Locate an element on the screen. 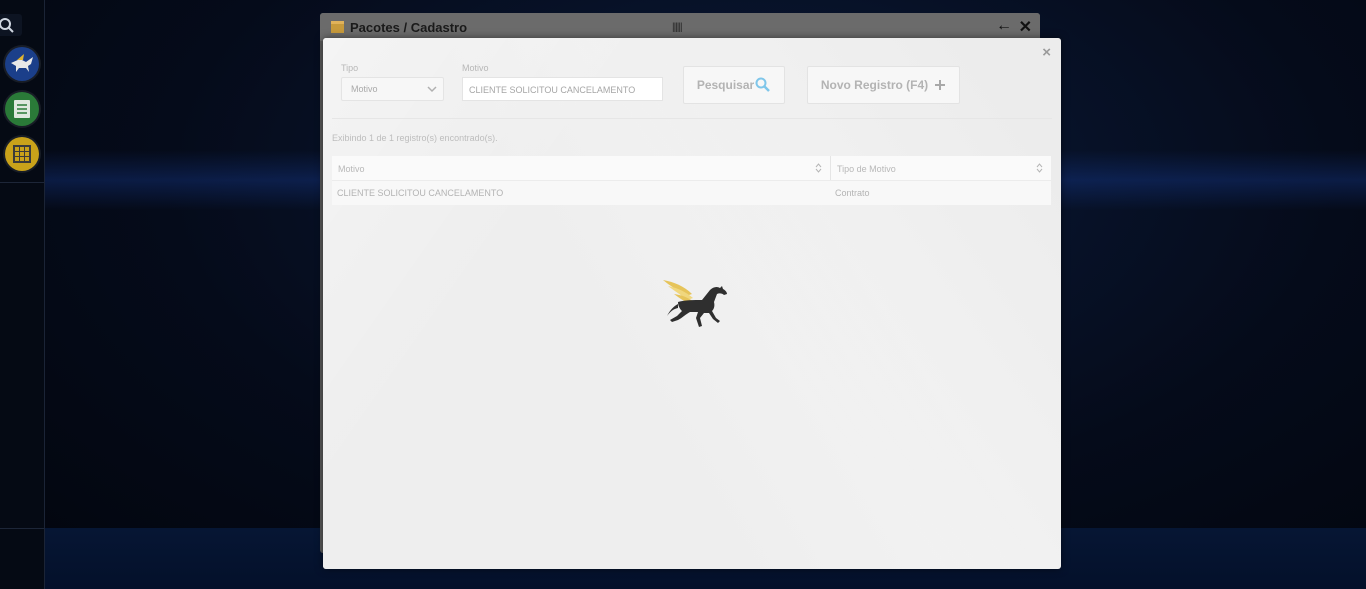 This screenshot has width=1366, height=589. arrow-left-icon: ← is located at coordinates (1004, 26).